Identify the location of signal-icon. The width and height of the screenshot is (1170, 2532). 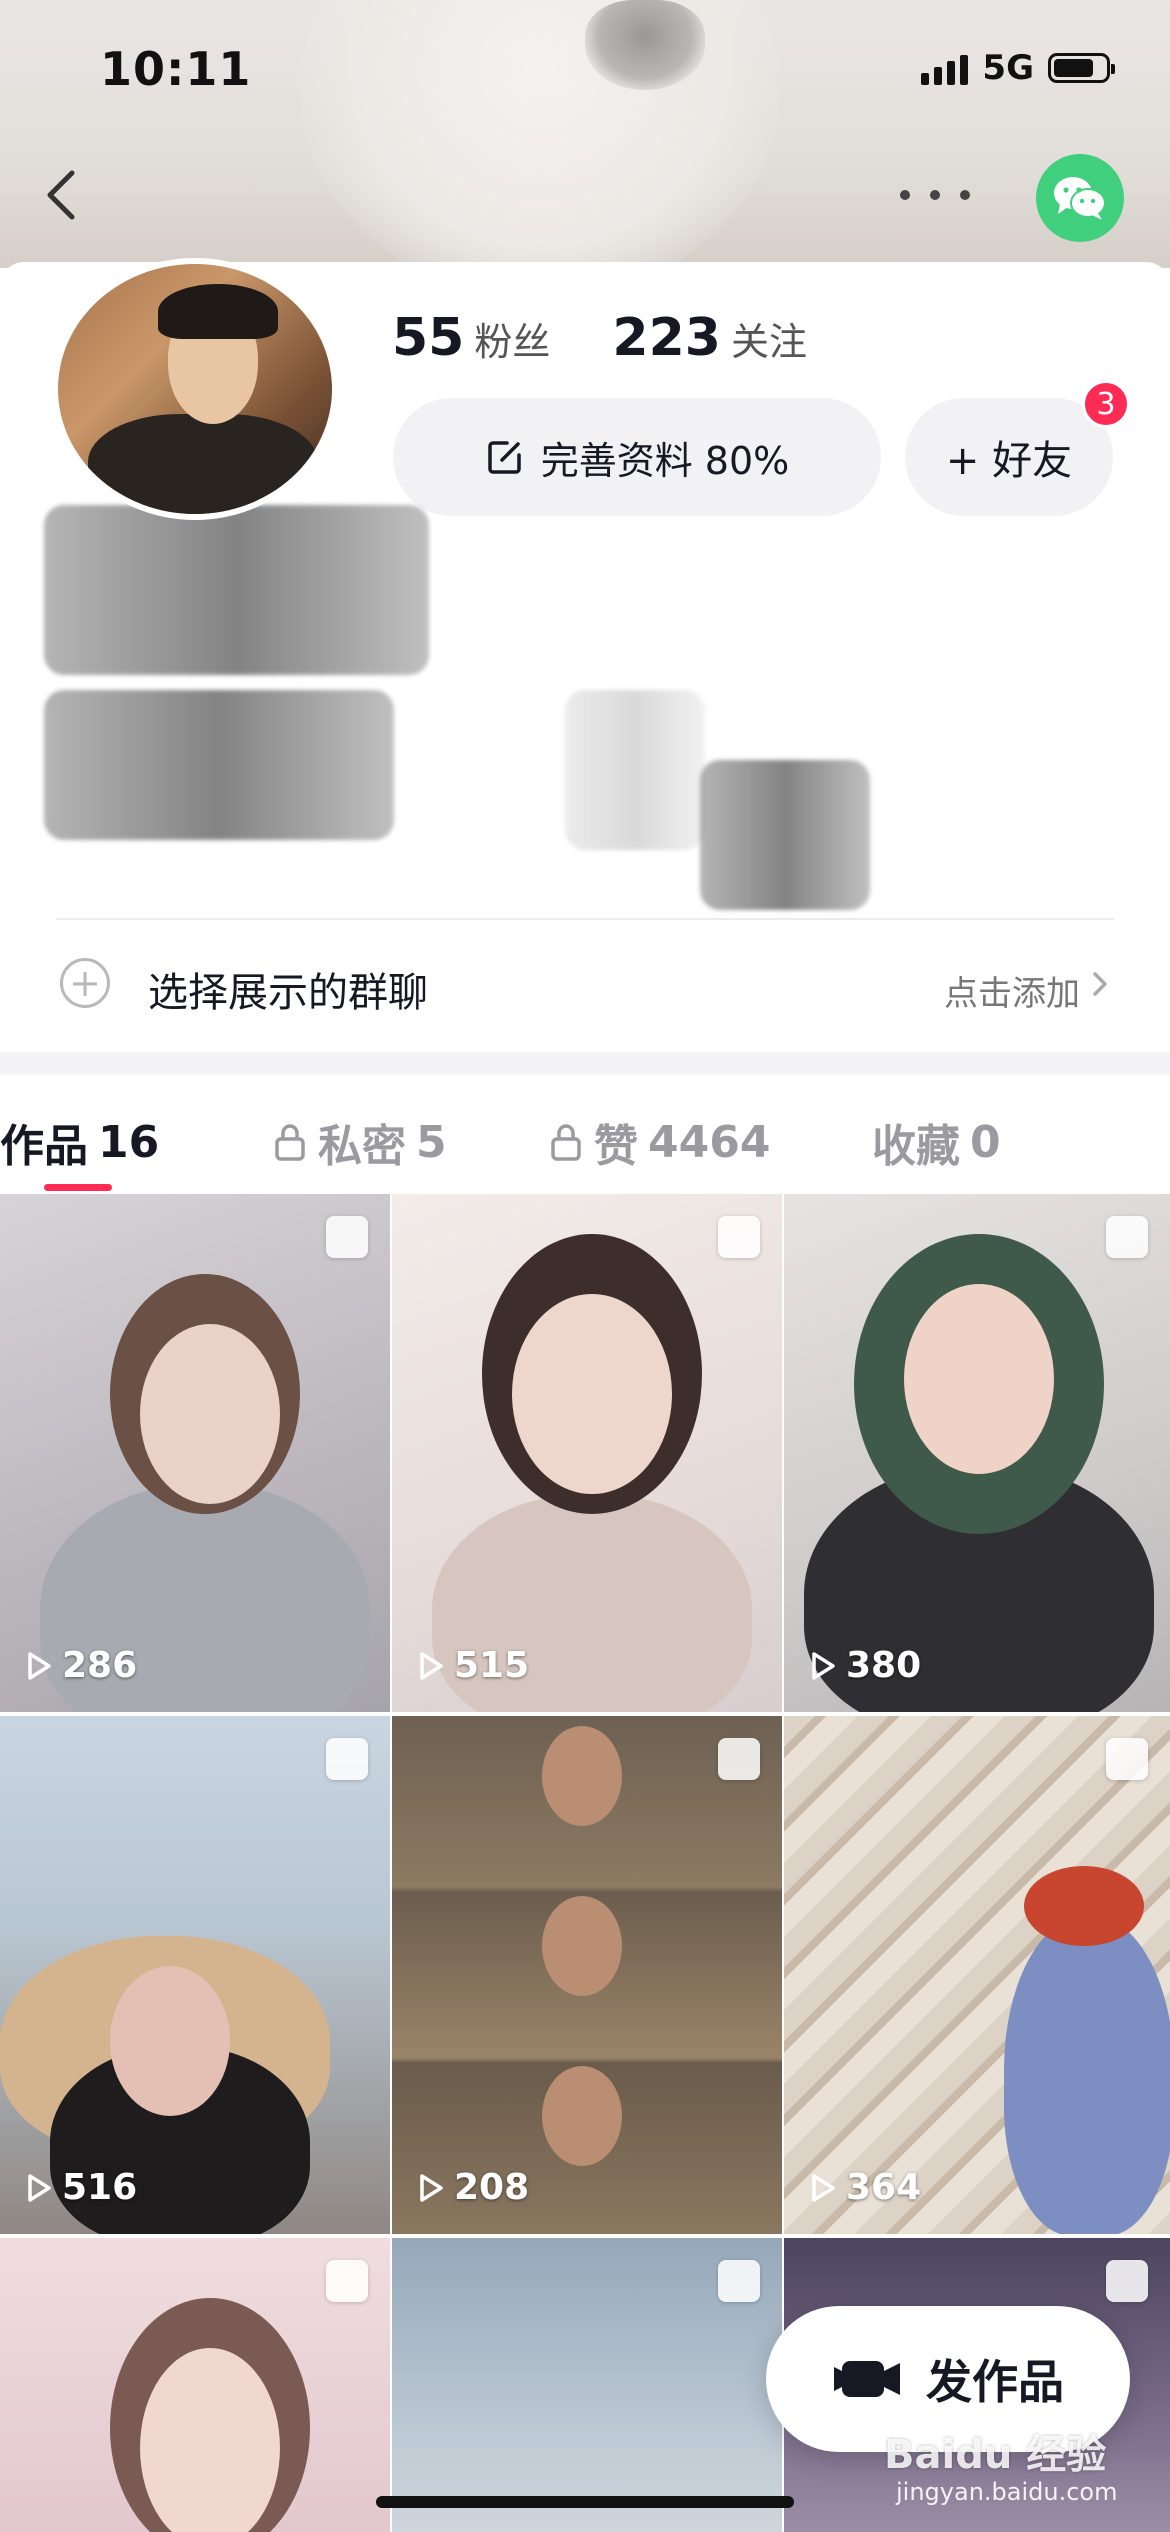
(945, 68).